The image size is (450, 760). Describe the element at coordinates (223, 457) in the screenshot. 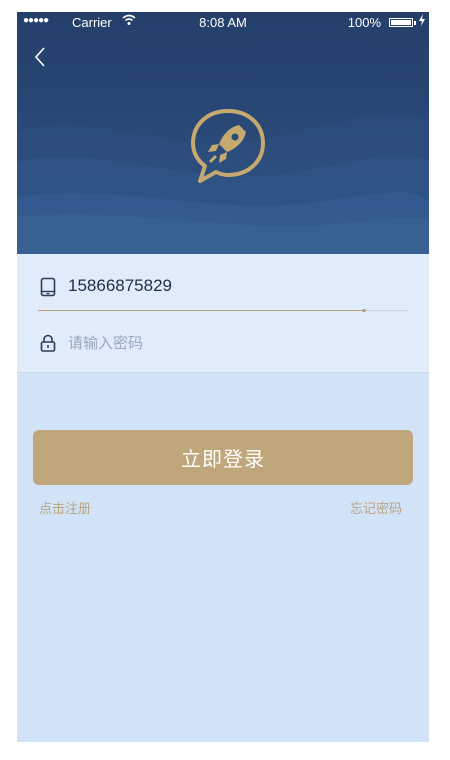

I see `login-button: 立即登录` at that location.